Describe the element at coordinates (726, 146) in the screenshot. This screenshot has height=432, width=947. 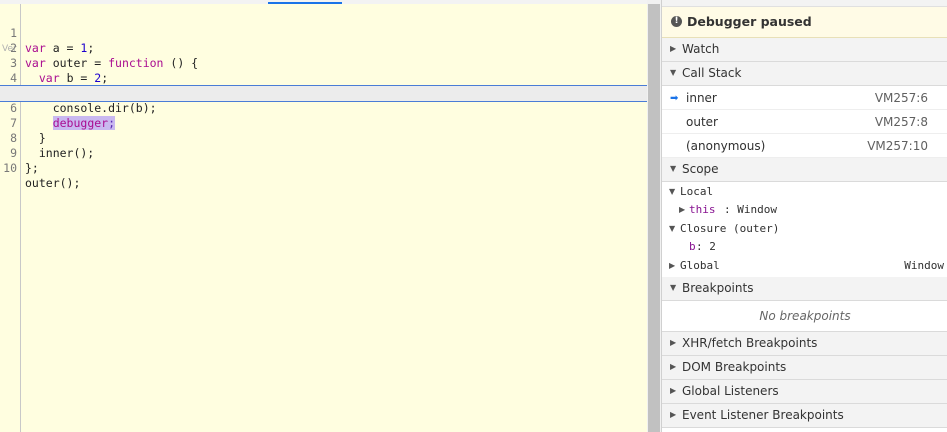
I see `call-frame-function: (anonymous)` at that location.